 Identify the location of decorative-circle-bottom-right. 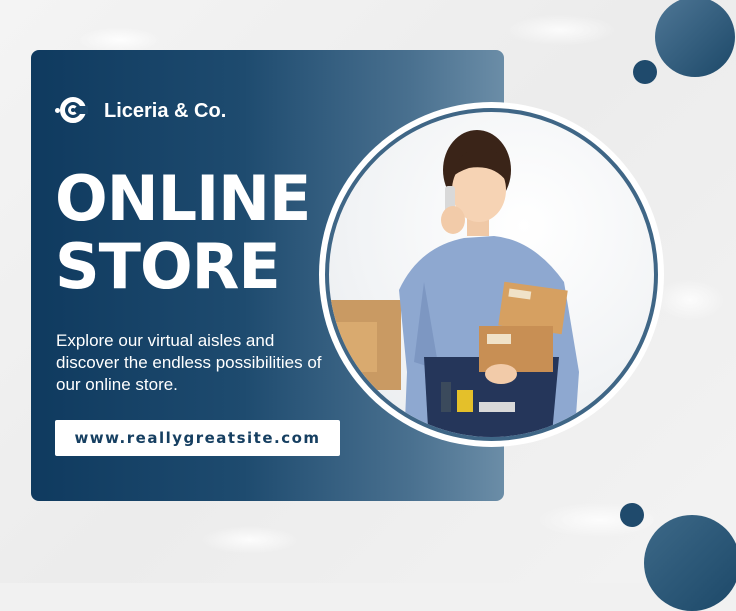
(690, 563).